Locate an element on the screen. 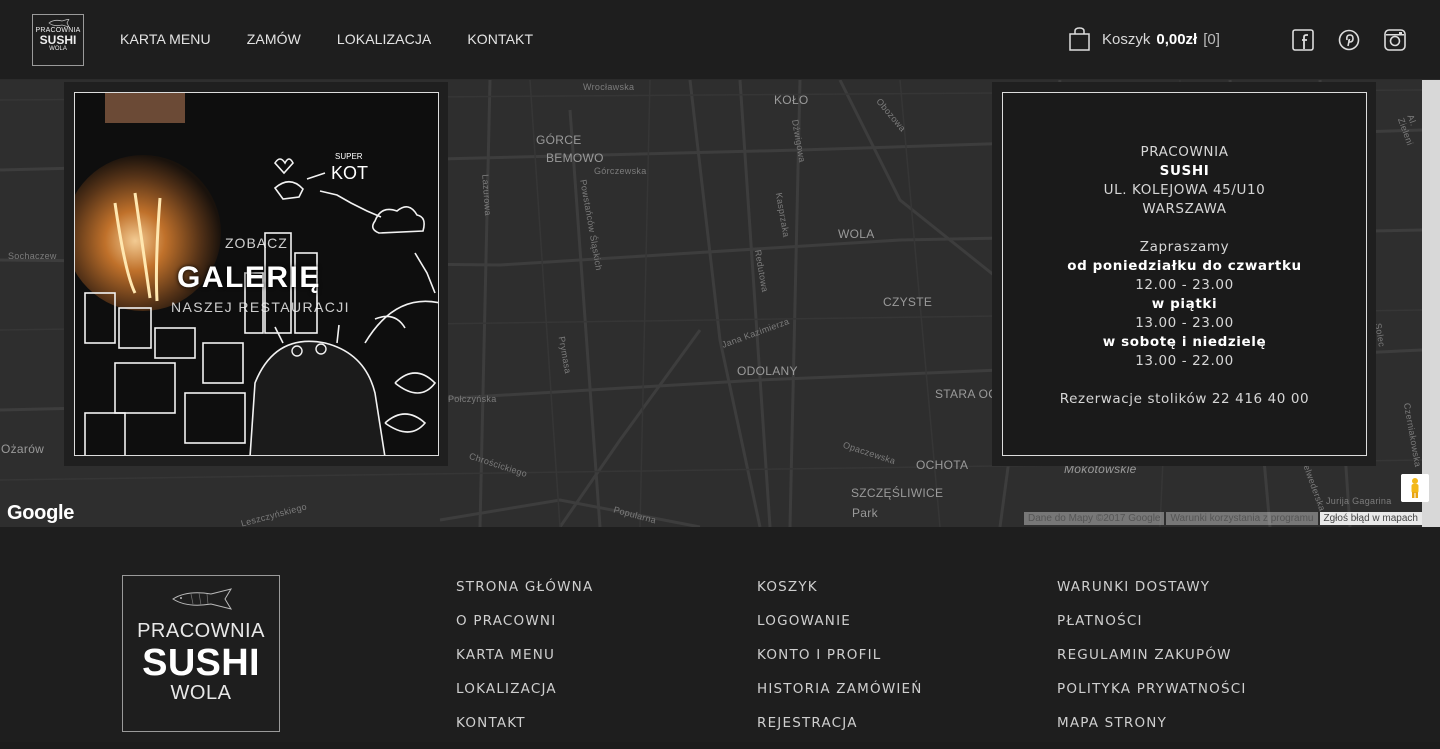 The image size is (1440, 749). map-label: BEMOWO is located at coordinates (575, 158).